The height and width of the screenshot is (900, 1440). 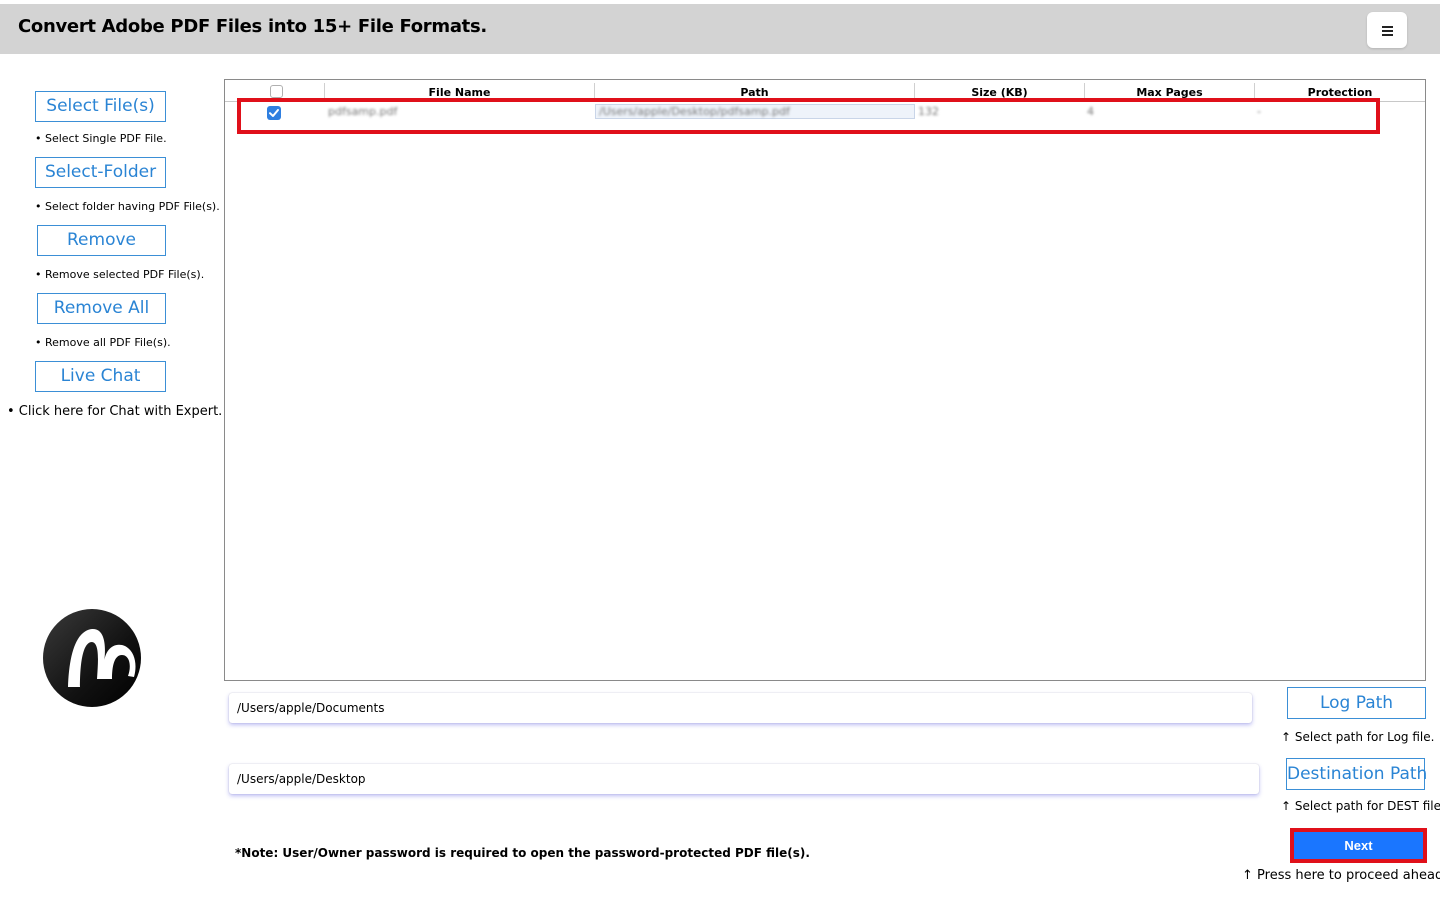 I want to click on next-button: Next, so click(x=1358, y=845).